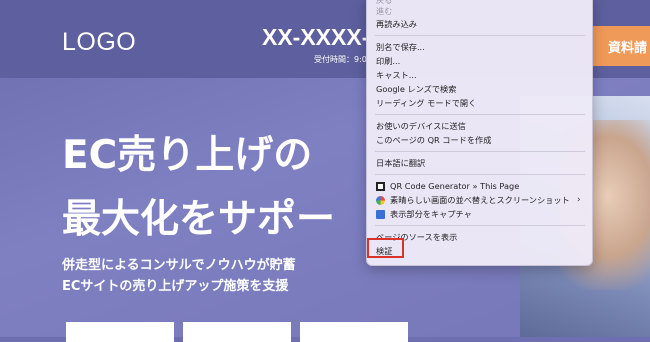 The height and width of the screenshot is (342, 650). What do you see at coordinates (316, 37) in the screenshot?
I see `phone-number: XX-XXXX-` at bounding box center [316, 37].